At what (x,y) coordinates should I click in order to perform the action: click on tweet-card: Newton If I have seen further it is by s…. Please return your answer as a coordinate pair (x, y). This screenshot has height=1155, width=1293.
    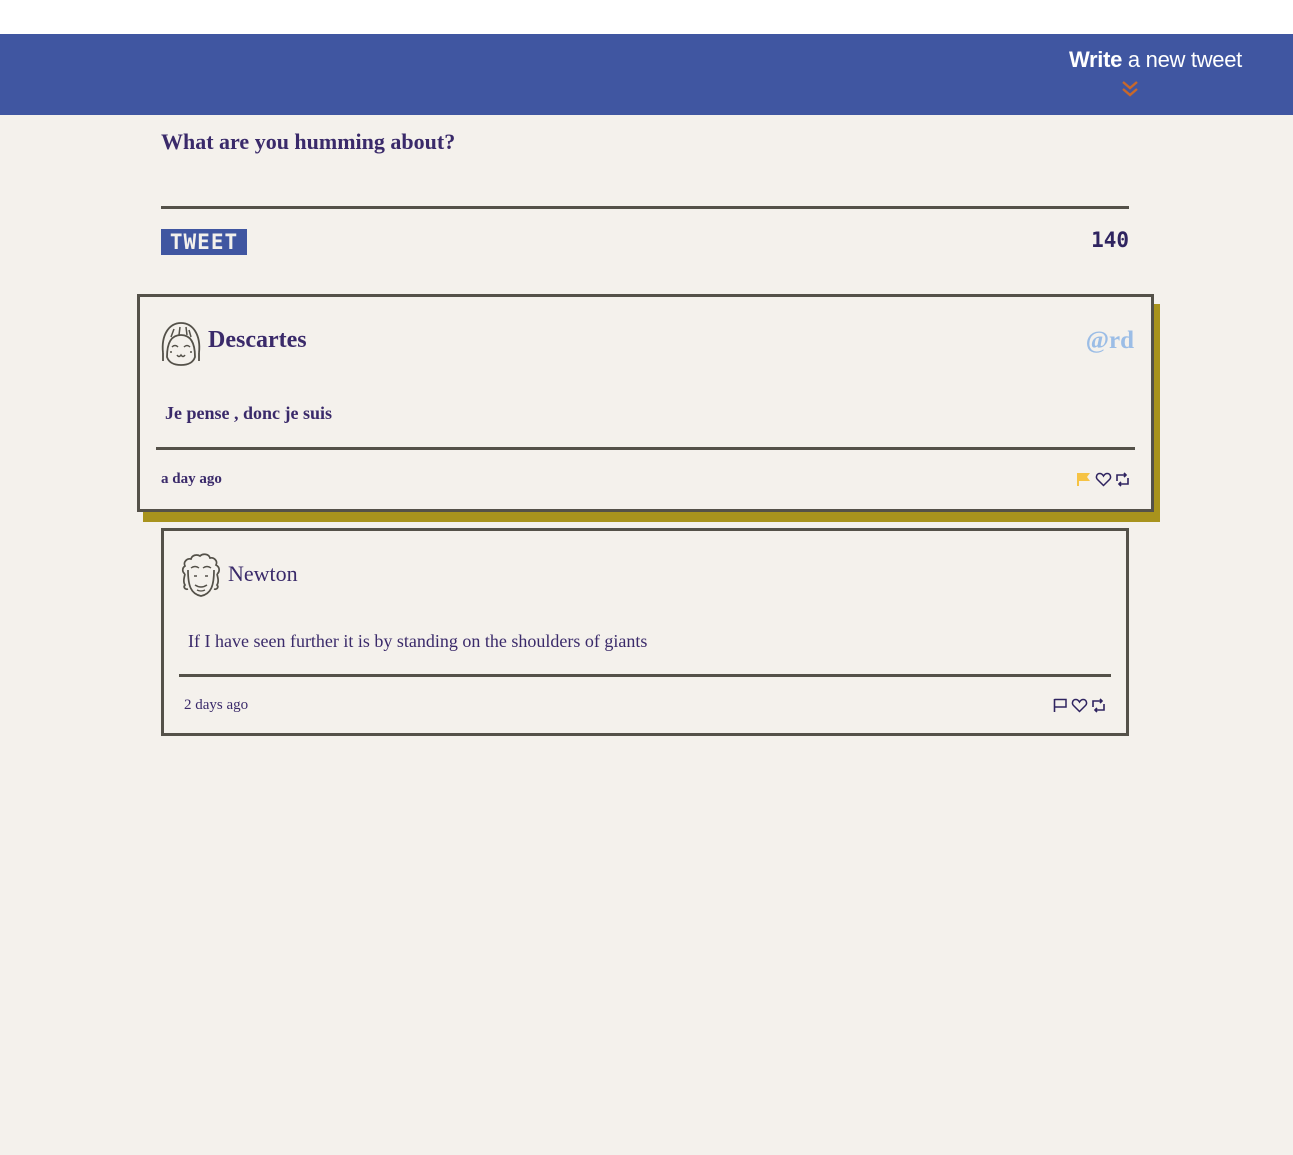
    Looking at the image, I should click on (645, 632).